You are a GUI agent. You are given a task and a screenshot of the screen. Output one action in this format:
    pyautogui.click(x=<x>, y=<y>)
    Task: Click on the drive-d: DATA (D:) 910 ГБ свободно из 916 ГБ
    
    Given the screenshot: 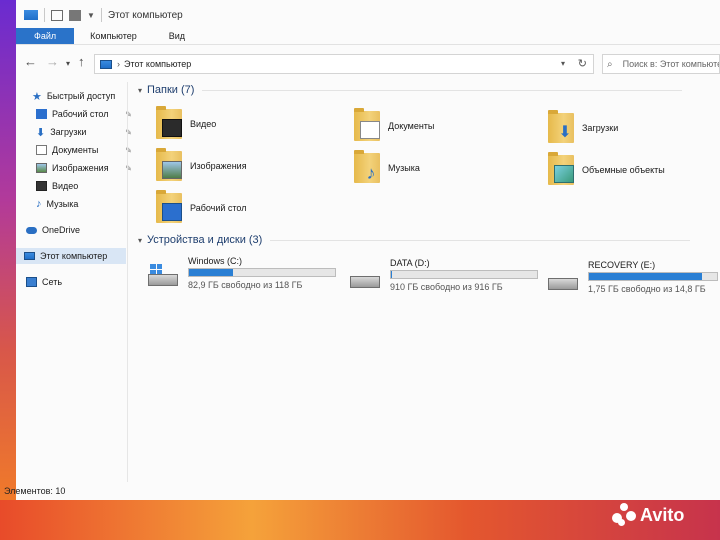 What is the action you would take?
    pyautogui.click(x=444, y=278)
    